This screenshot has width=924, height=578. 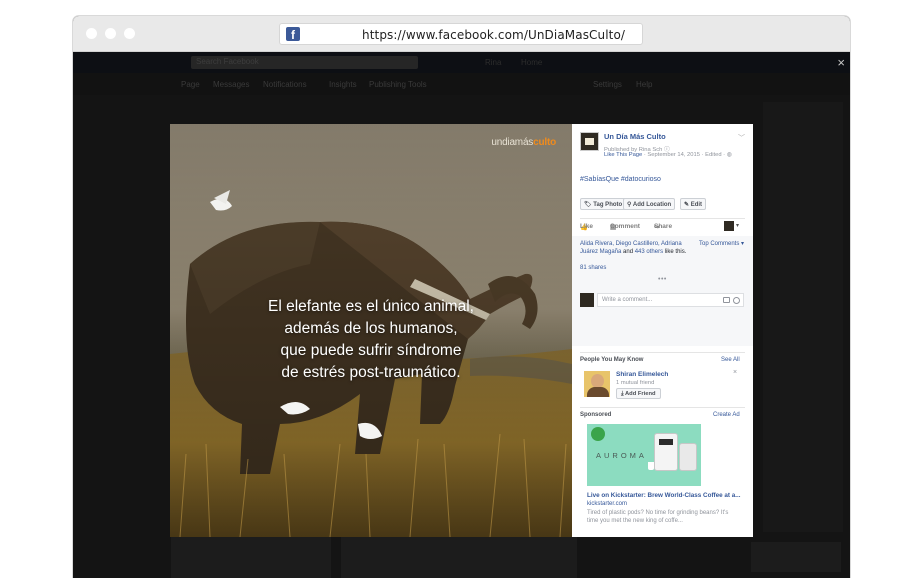 What do you see at coordinates (304, 62) in the screenshot?
I see `search-input: Search Facebook` at bounding box center [304, 62].